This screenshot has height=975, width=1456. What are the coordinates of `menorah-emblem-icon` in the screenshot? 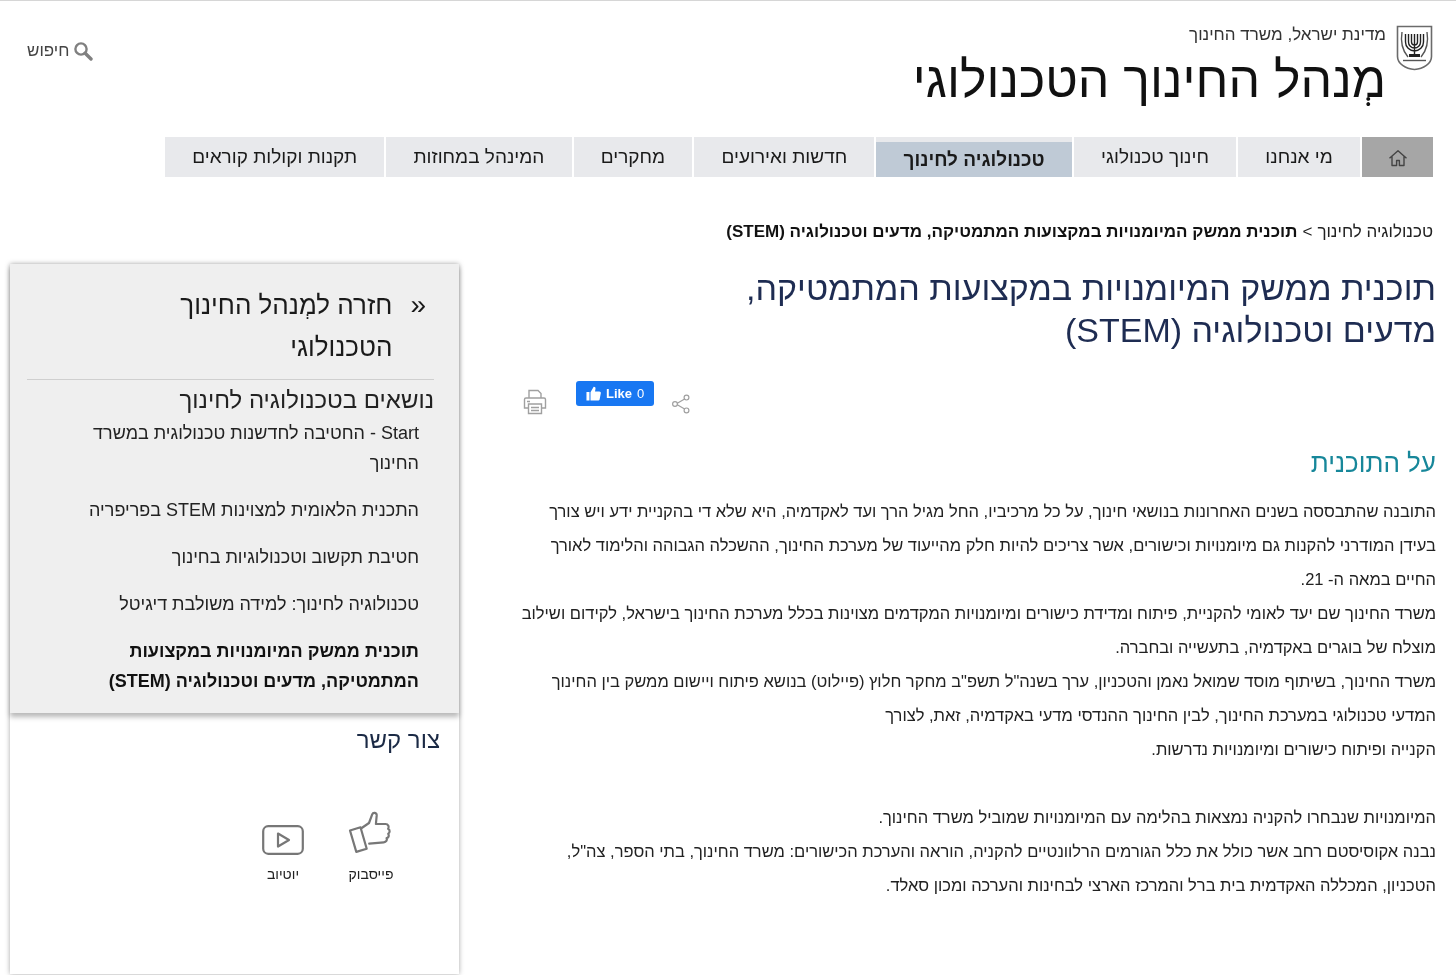 It's located at (1414, 48).